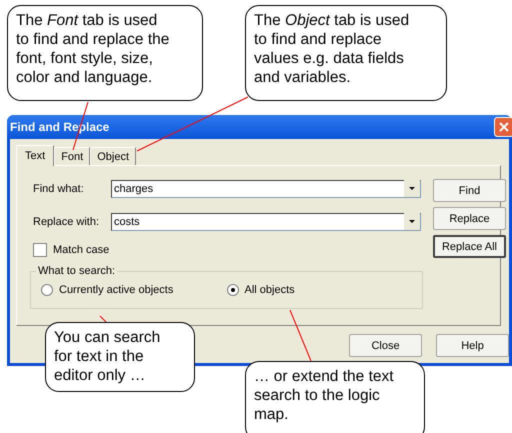  Describe the element at coordinates (469, 190) in the screenshot. I see `dialog-button: Find` at that location.